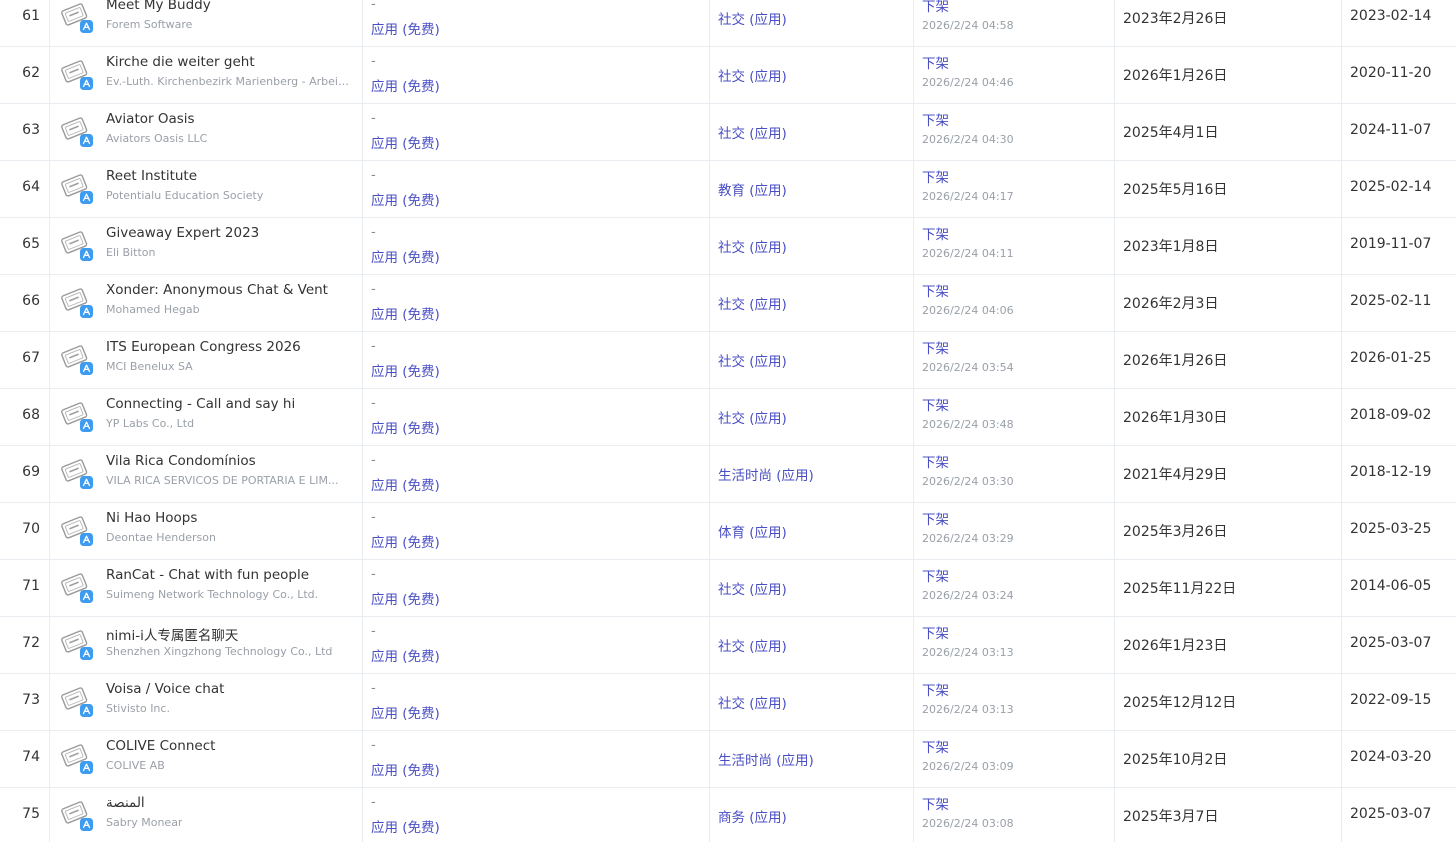 Image resolution: width=1456 pixels, height=842 pixels. I want to click on app-name-link: المنصة, so click(125, 803).